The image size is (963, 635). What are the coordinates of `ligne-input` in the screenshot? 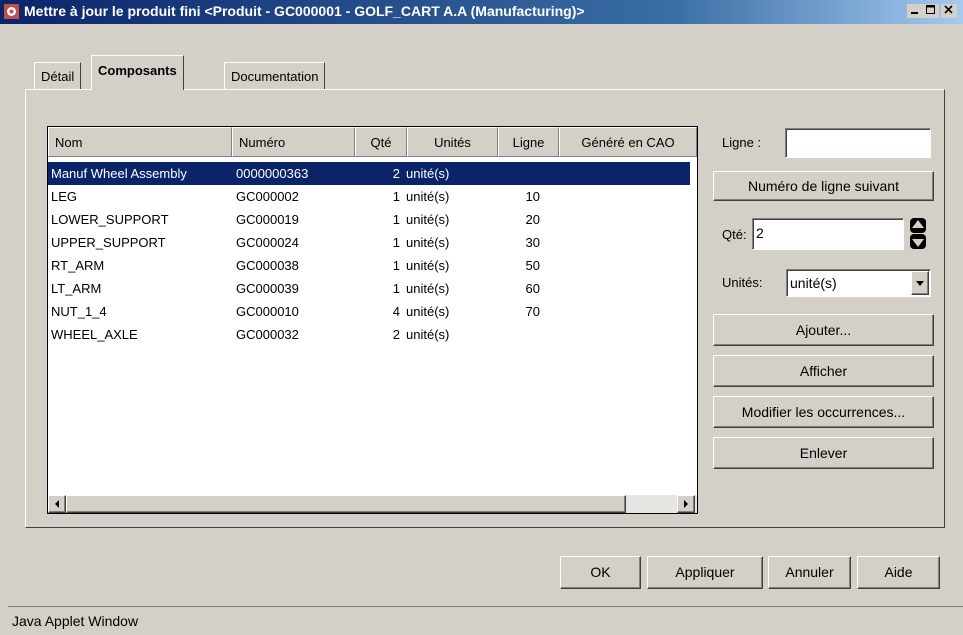 It's located at (858, 143).